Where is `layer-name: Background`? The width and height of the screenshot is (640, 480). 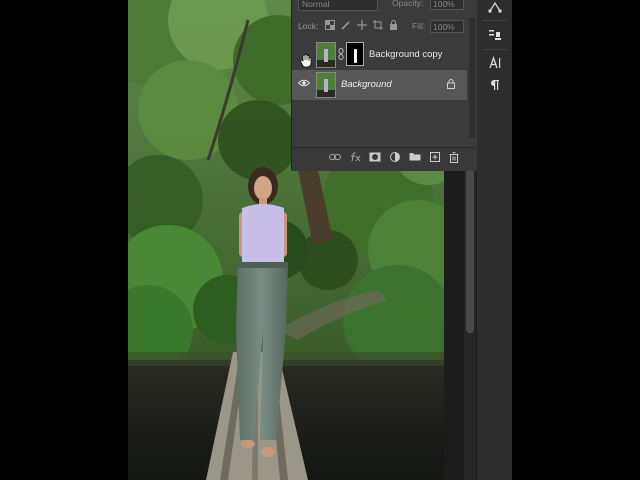
layer-name: Background is located at coordinates (366, 84).